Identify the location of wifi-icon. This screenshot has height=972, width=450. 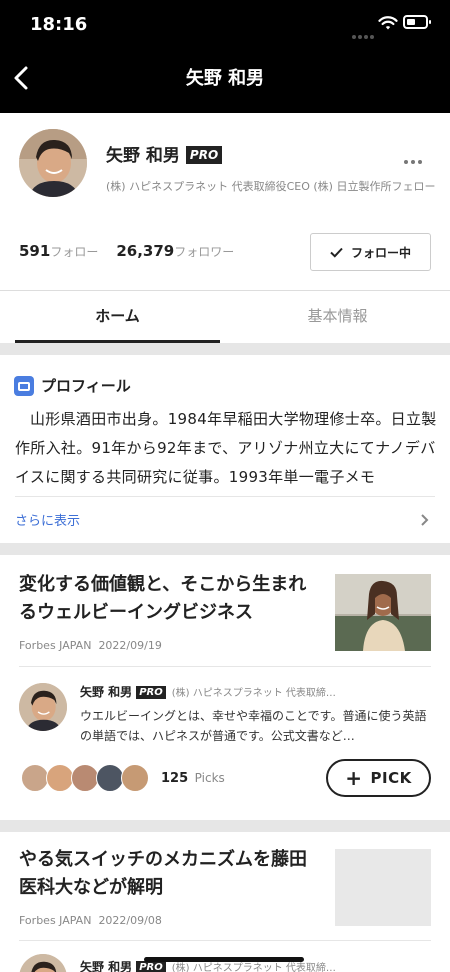
(388, 23).